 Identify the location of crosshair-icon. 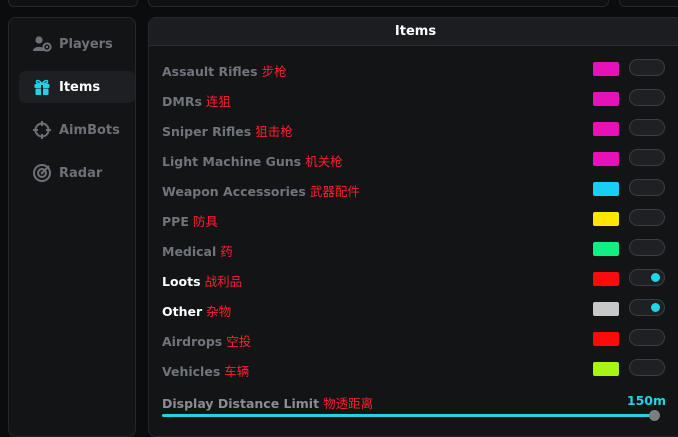
(42, 130).